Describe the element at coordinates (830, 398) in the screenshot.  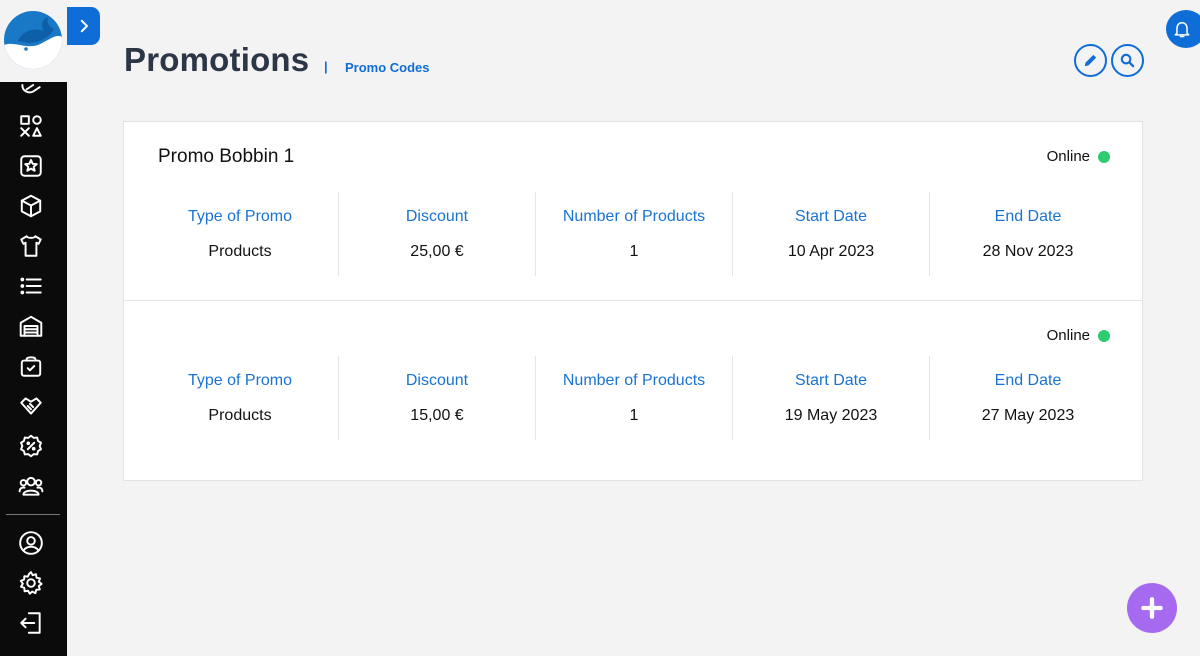
I see `stat-start-date: Start Date 19 May 2023` at that location.